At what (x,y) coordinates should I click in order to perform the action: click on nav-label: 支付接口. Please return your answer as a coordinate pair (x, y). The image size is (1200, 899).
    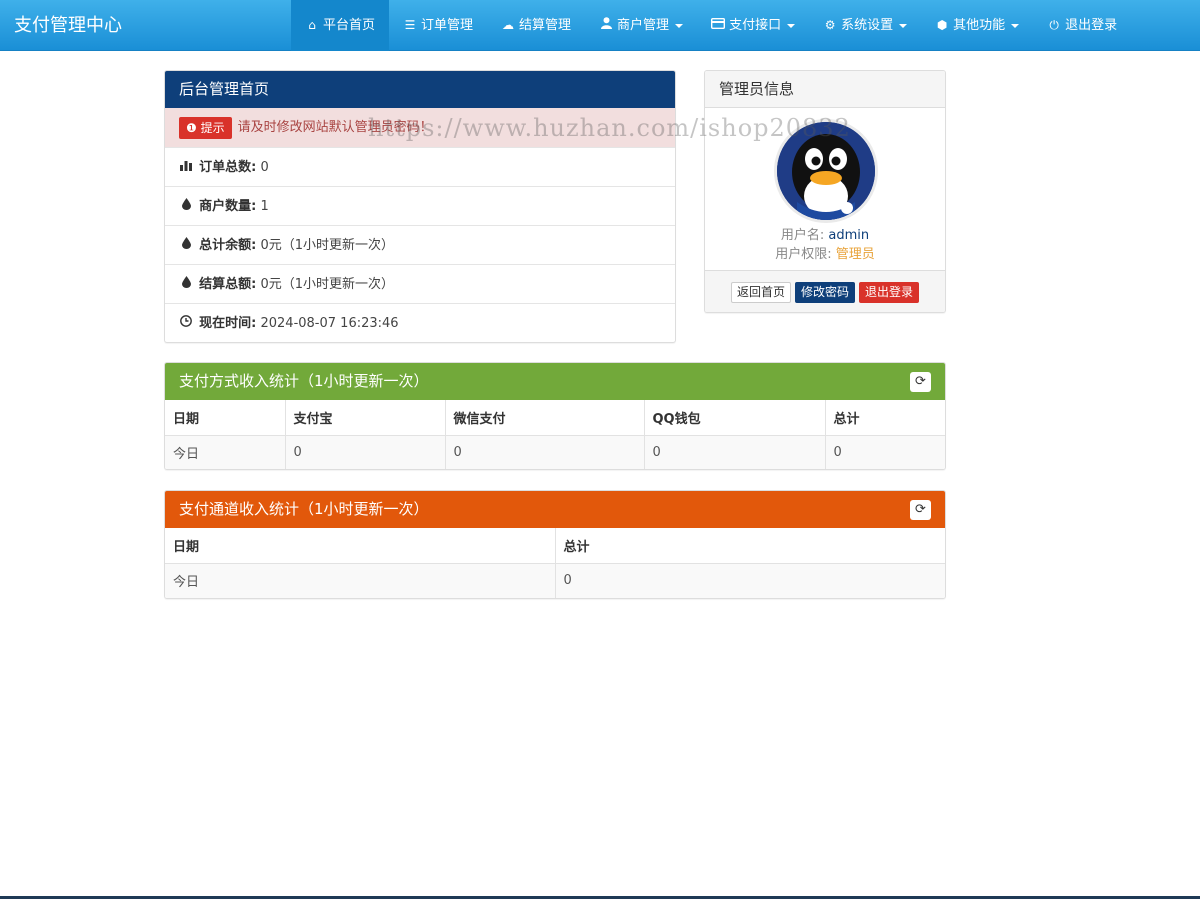
    Looking at the image, I should click on (755, 25).